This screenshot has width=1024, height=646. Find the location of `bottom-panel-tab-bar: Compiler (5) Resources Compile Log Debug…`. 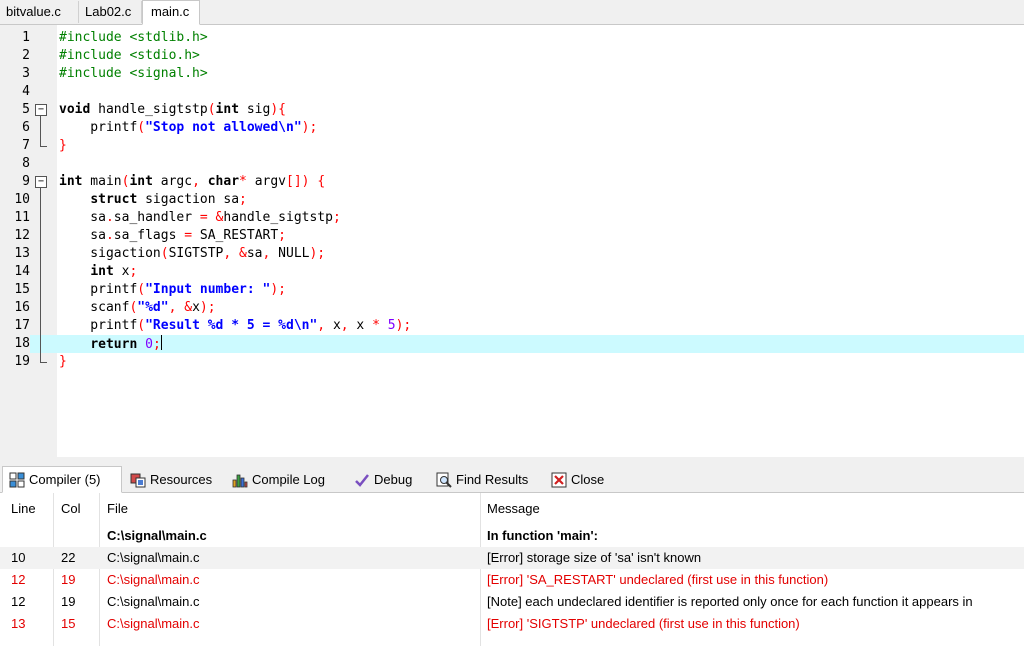

bottom-panel-tab-bar: Compiler (5) Resources Compile Log Debug… is located at coordinates (512, 478).